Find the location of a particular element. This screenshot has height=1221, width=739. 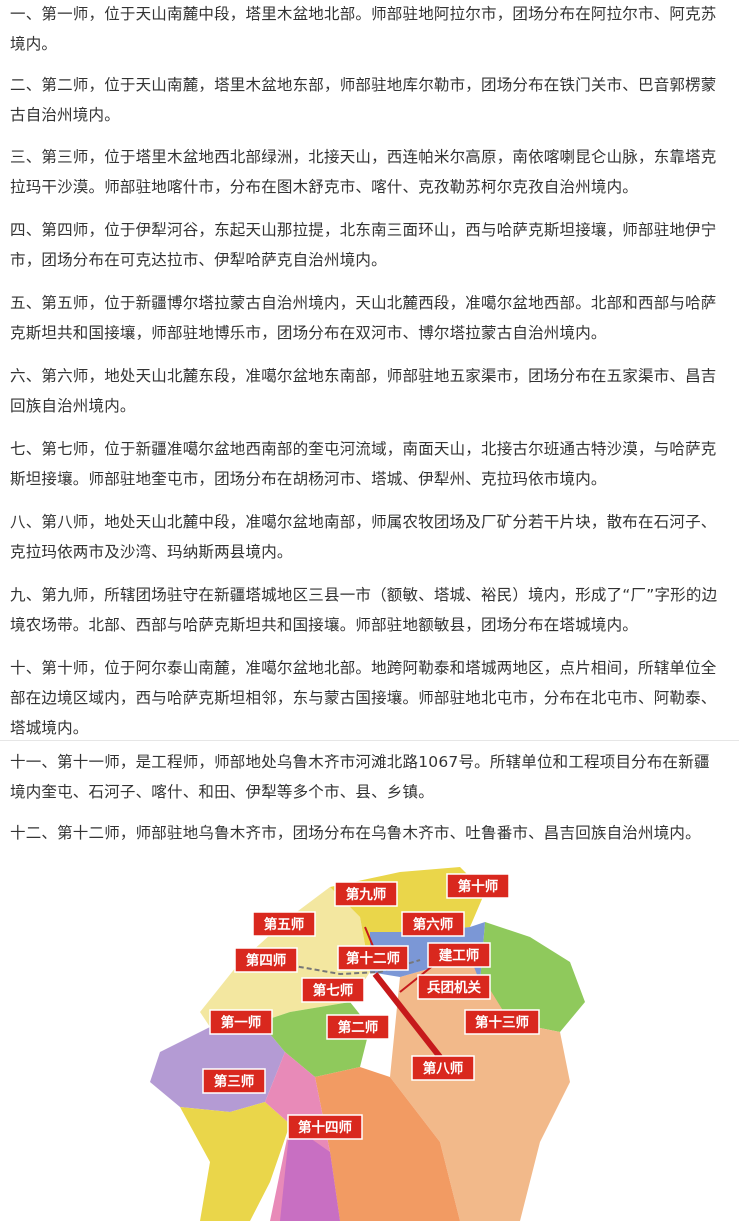

map-label-div3: 第三师 is located at coordinates (234, 1081).